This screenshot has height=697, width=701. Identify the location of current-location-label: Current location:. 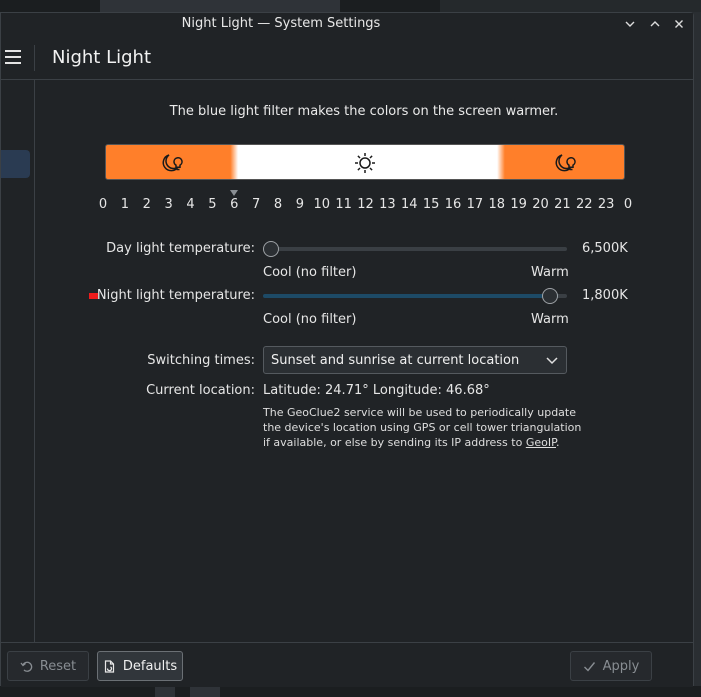
(200, 390).